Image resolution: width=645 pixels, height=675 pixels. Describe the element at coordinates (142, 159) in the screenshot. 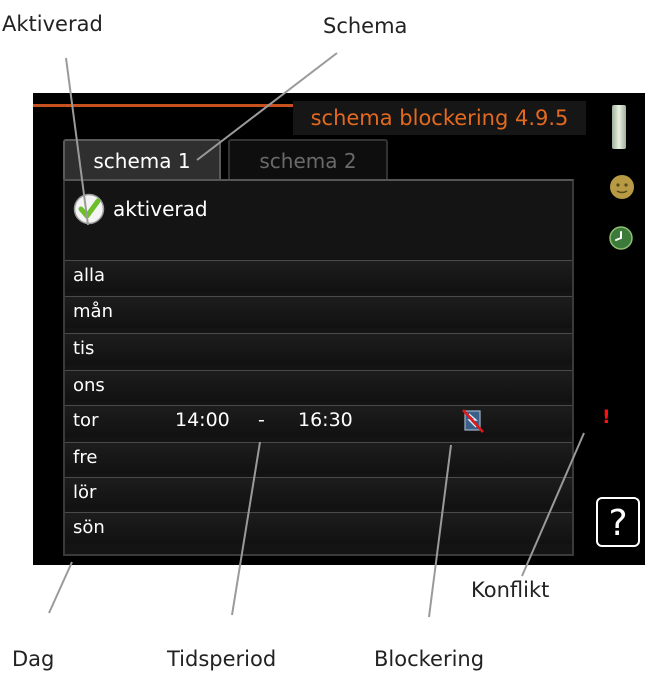

I see `tab-schema-1: schema 1` at that location.